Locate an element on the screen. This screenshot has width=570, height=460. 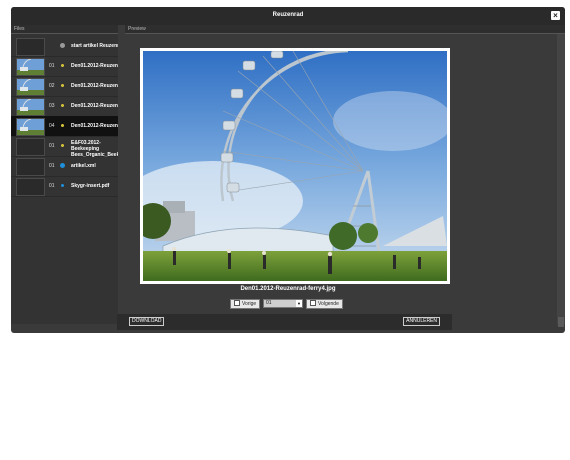
file-name: artikel.xml is located at coordinates (83, 166).